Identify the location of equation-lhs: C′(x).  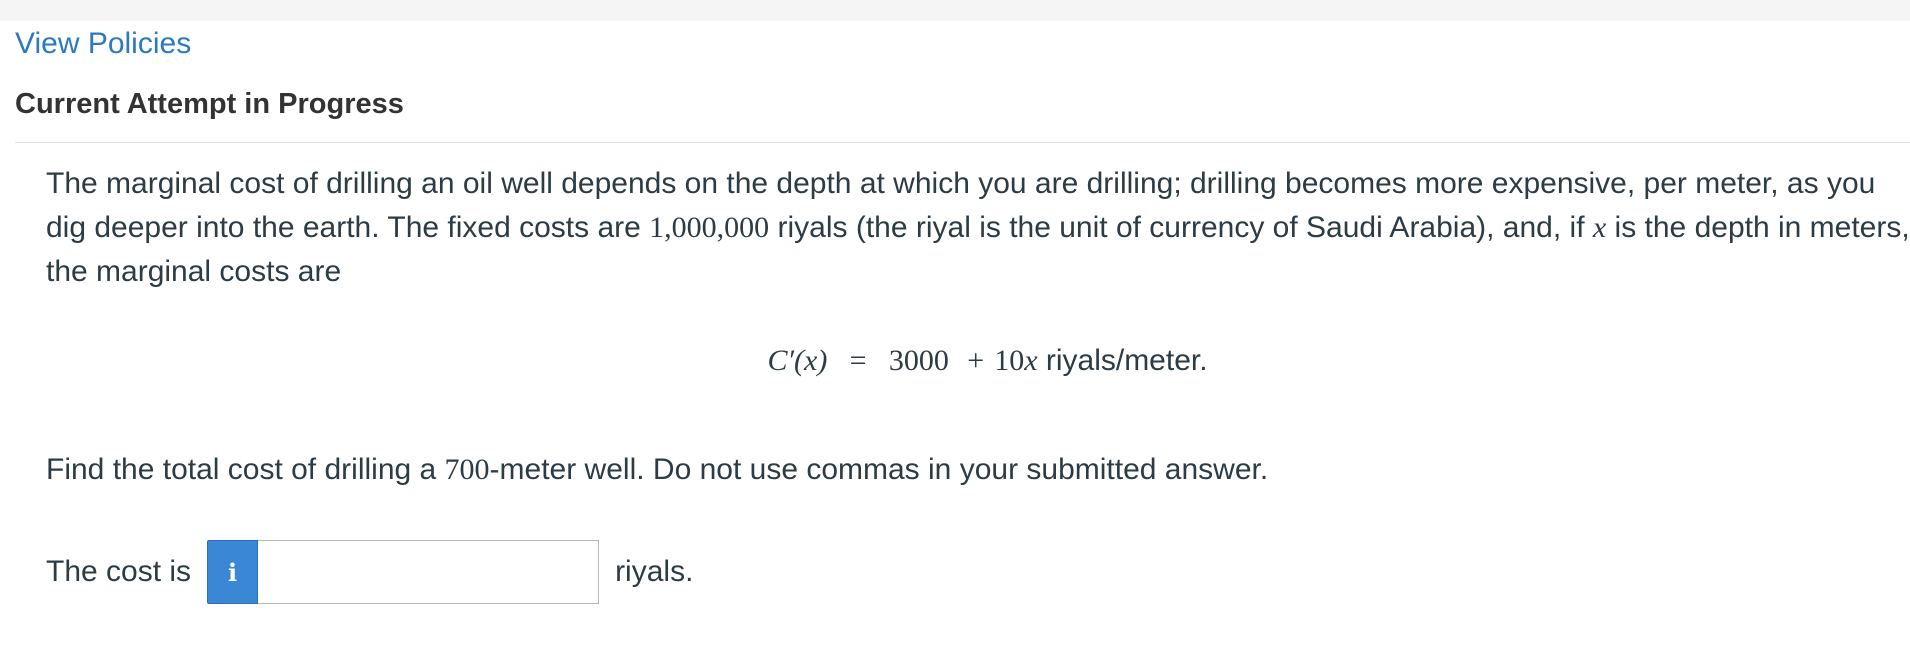
(797, 360).